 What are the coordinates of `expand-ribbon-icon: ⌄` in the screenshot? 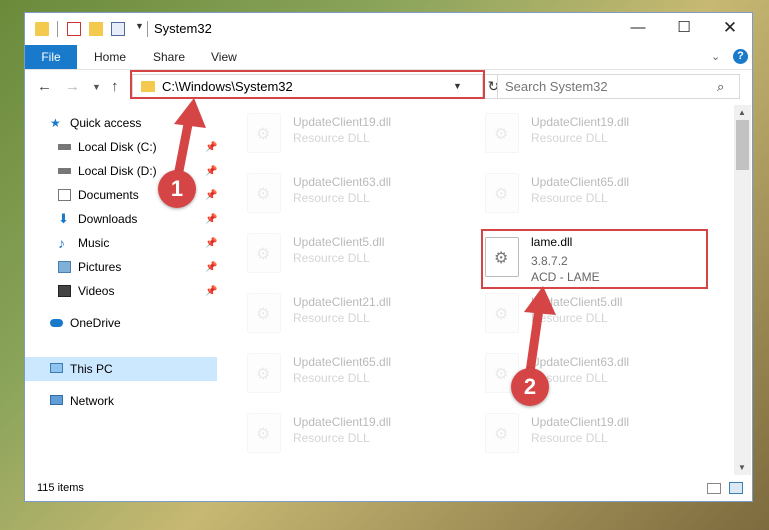 It's located at (715, 56).